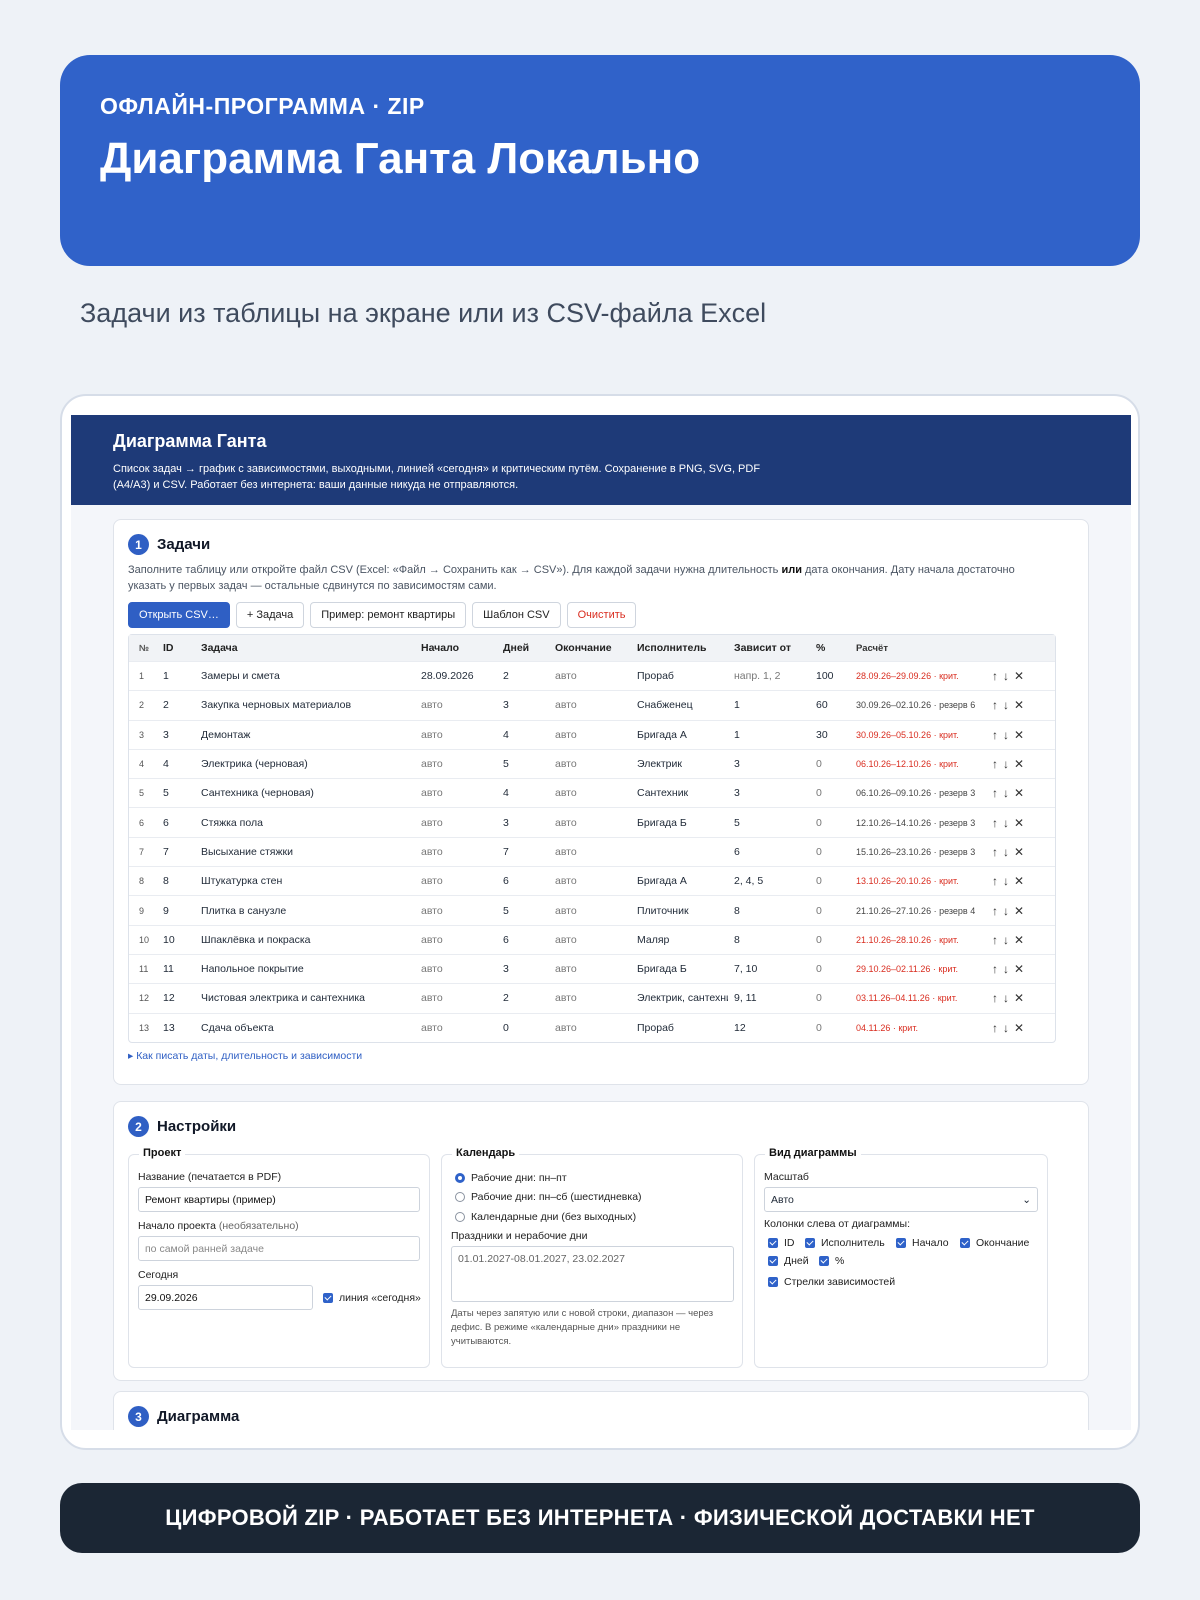 Image resolution: width=1200 pixels, height=1600 pixels. What do you see at coordinates (305, 764) in the screenshot?
I see `task-name-input: Электрика (черновая)` at bounding box center [305, 764].